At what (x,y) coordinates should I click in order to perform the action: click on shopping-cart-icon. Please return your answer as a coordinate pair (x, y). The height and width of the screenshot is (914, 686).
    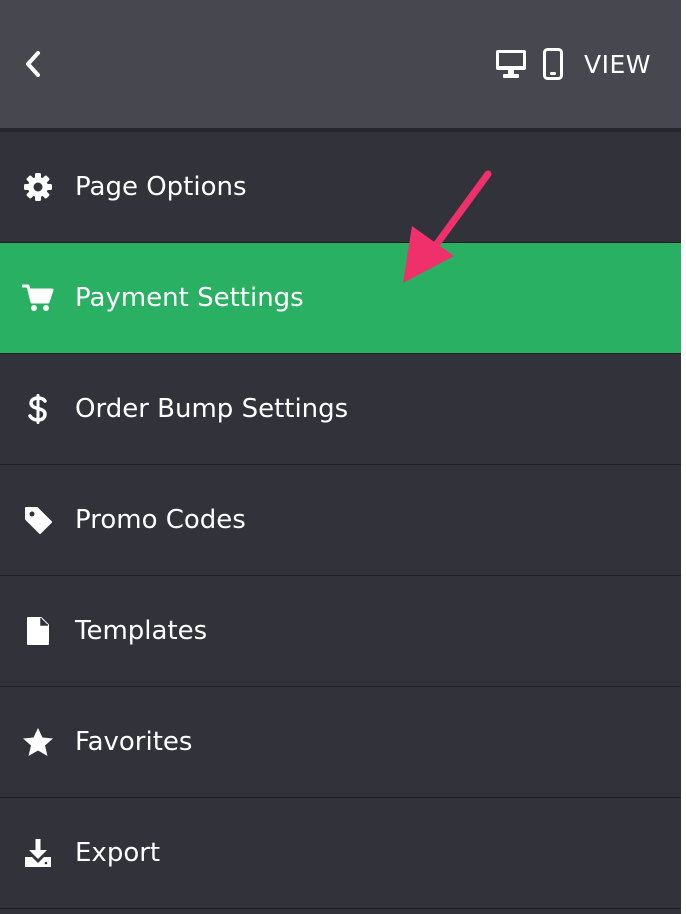
    Looking at the image, I should click on (38, 298).